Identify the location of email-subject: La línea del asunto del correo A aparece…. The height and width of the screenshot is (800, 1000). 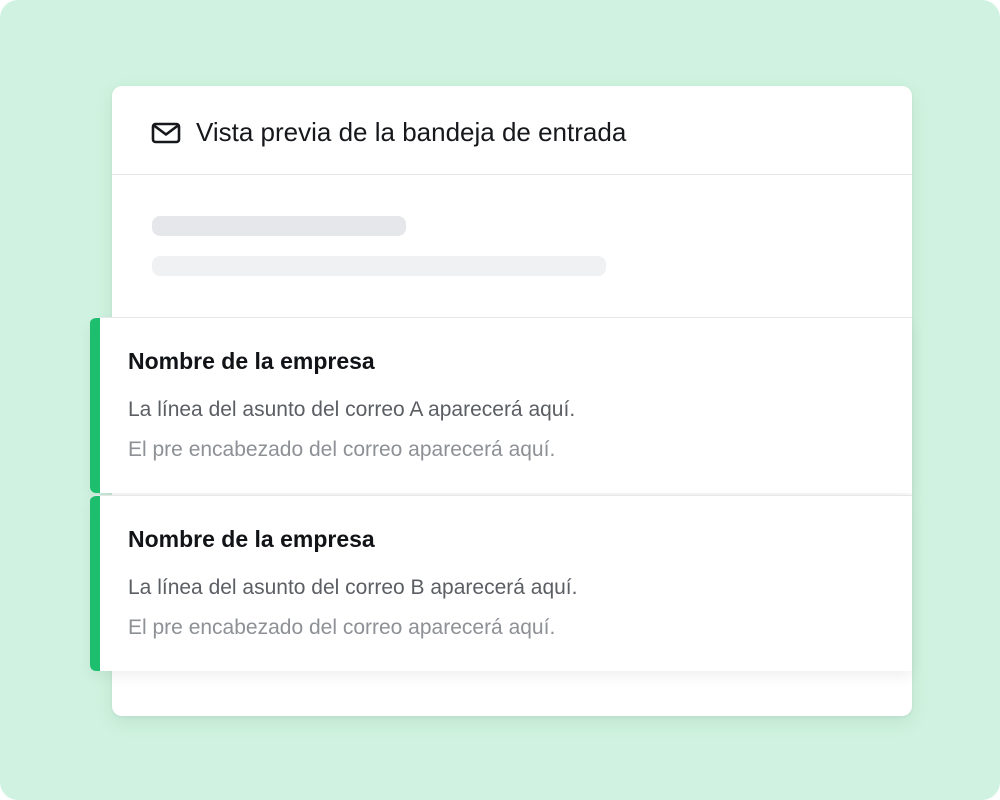
(352, 409).